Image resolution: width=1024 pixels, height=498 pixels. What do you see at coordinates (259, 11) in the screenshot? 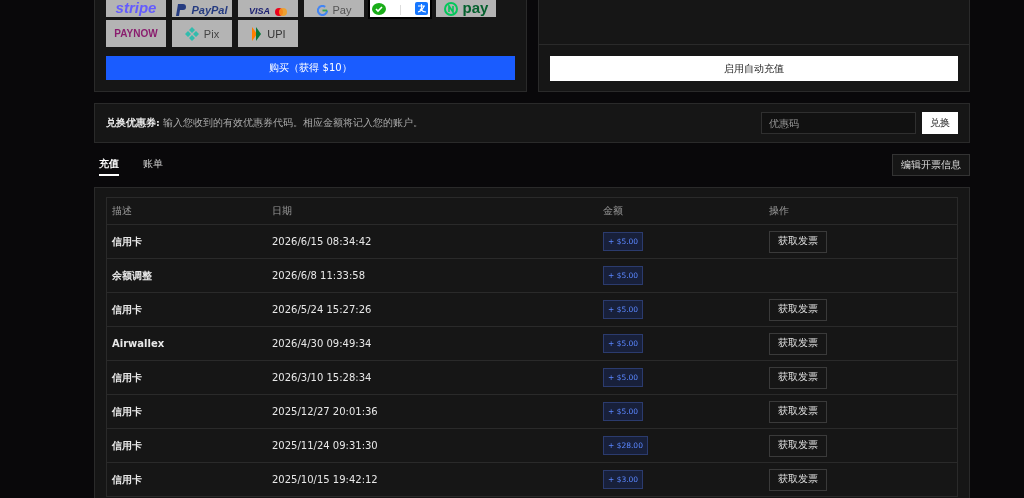
I see `payment-label: VISA` at bounding box center [259, 11].